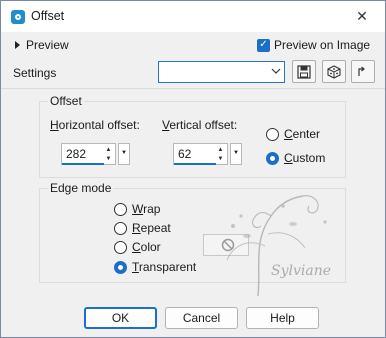  Describe the element at coordinates (146, 247) in the screenshot. I see `edge-mode-color-label: Color` at that location.